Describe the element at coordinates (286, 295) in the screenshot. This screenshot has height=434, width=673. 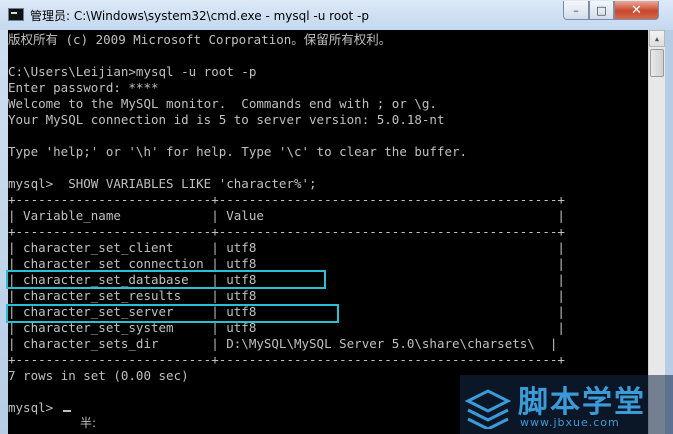
I see `console-line: | character_set_results | utf8 |` at that location.